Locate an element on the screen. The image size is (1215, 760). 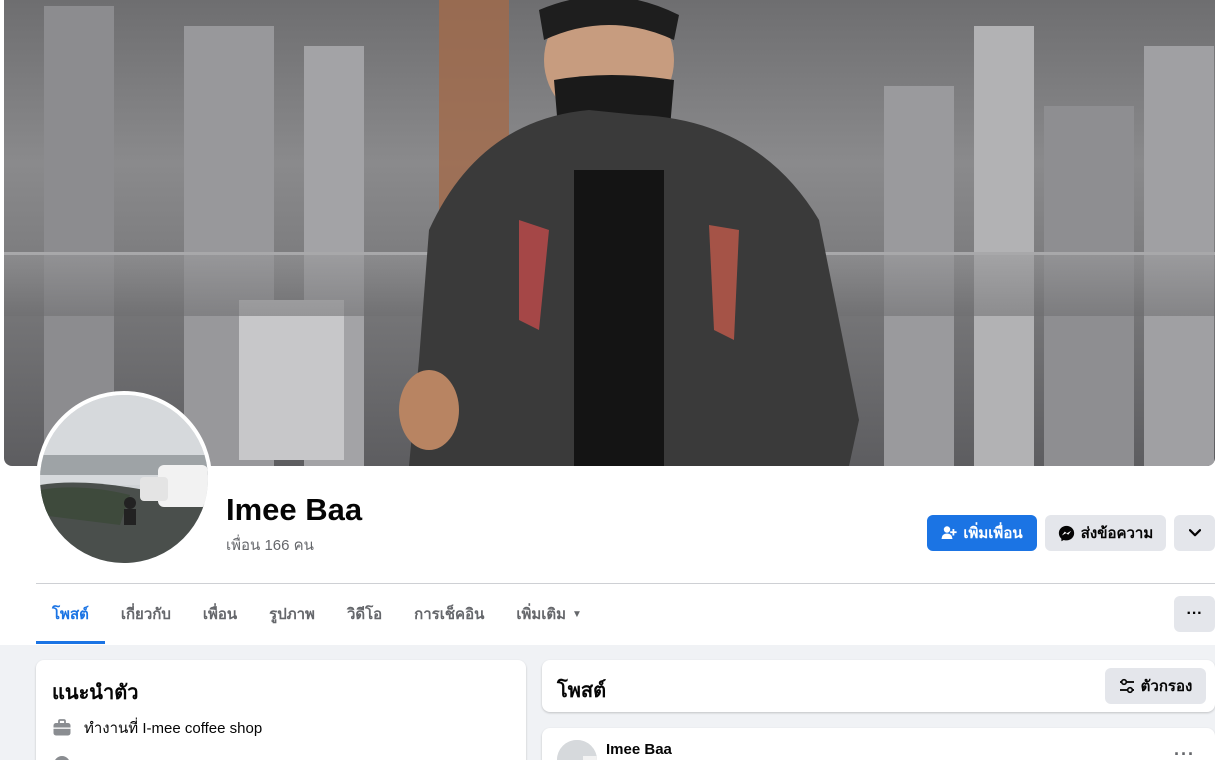
add-friend-button: เพิ่มเพื่อน is located at coordinates (982, 533).